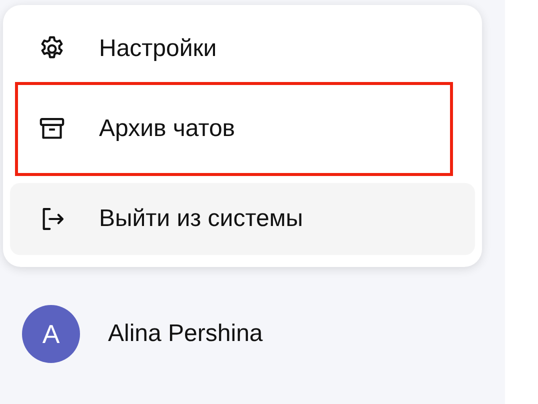 This screenshot has height=404, width=538. What do you see at coordinates (51, 334) in the screenshot?
I see `user-avatar: A` at bounding box center [51, 334].